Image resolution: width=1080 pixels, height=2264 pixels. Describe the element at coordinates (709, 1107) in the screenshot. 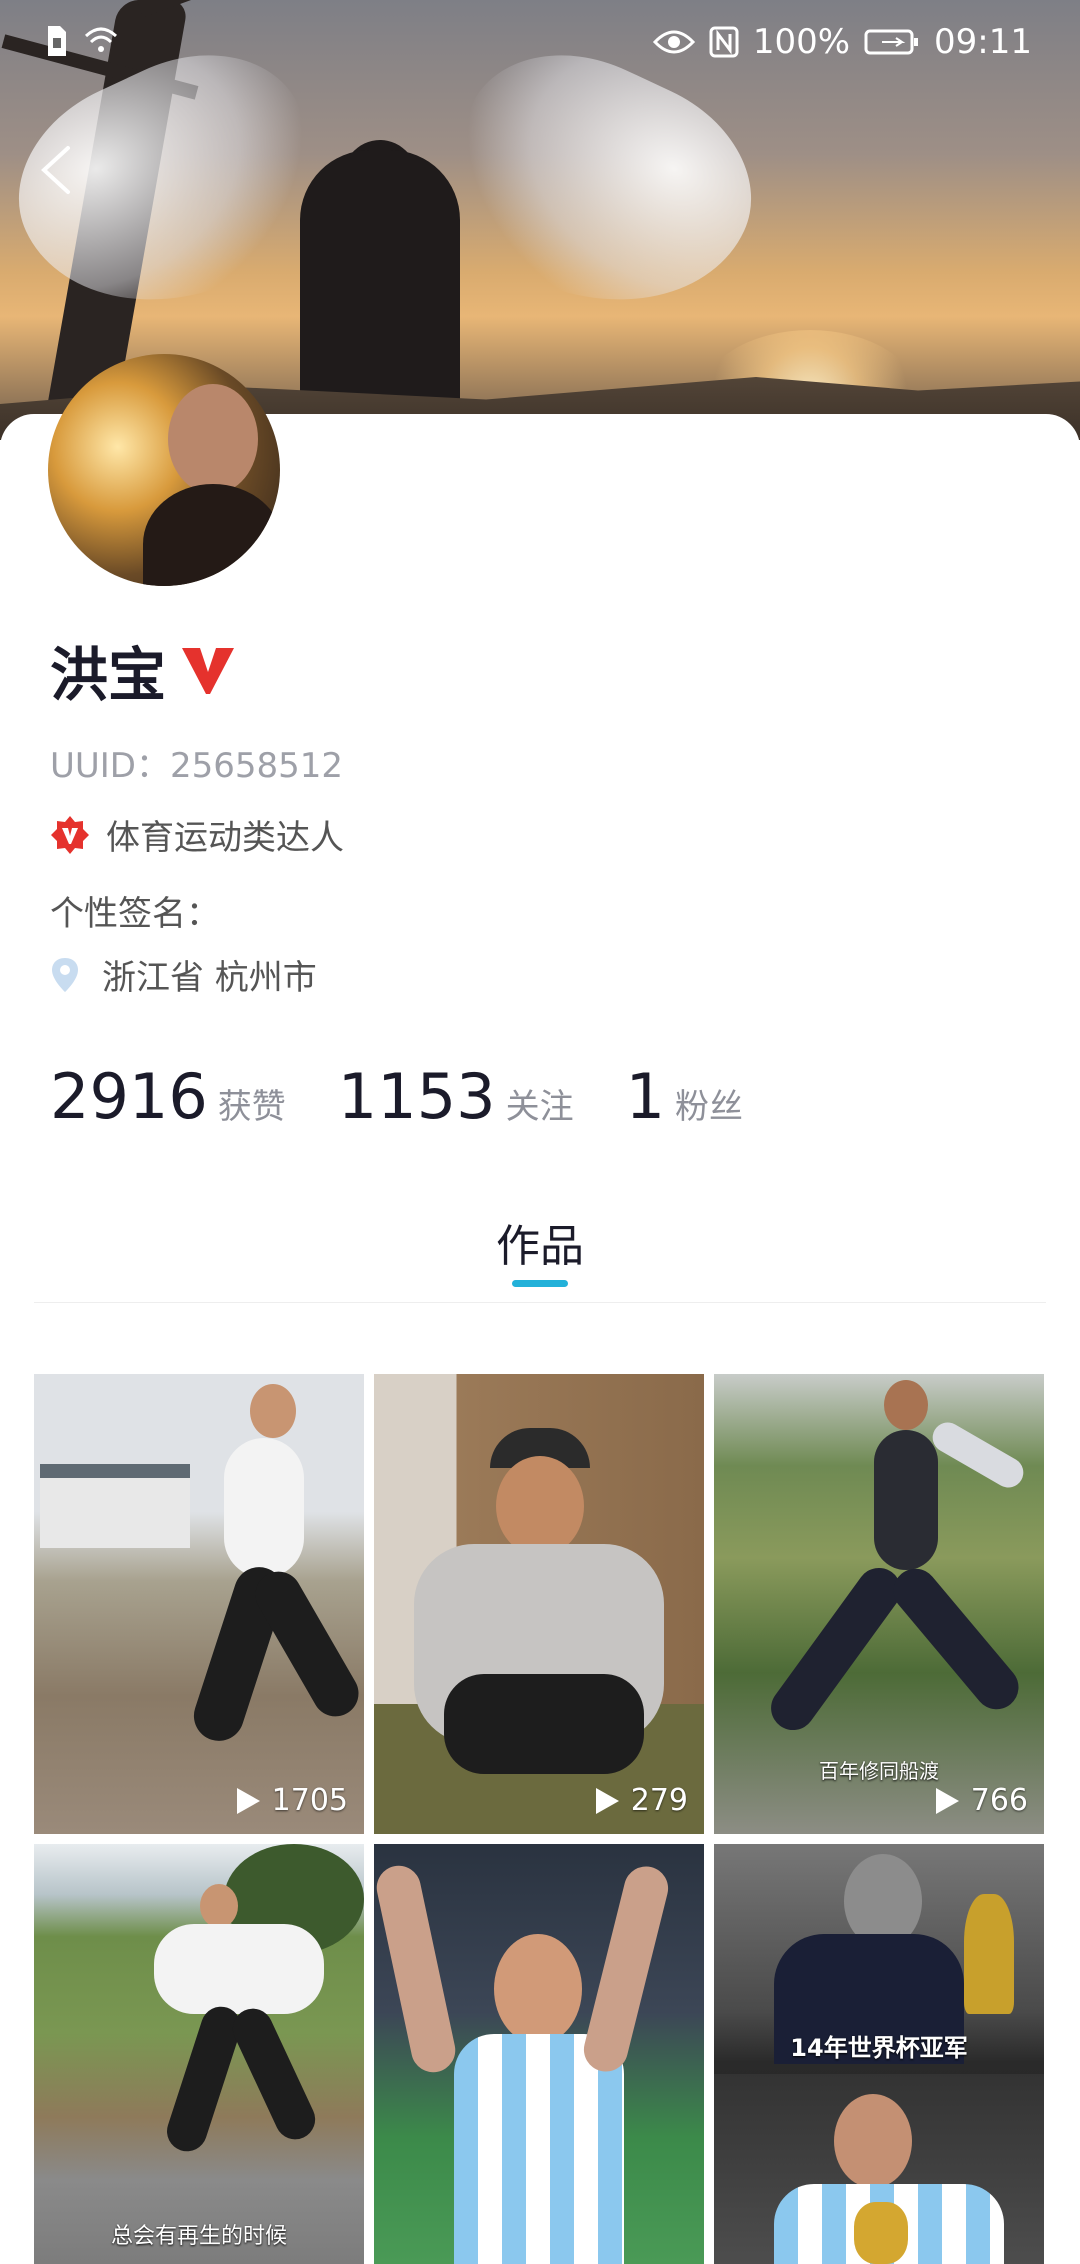

I see `stat-fans-label: 粉丝` at that location.